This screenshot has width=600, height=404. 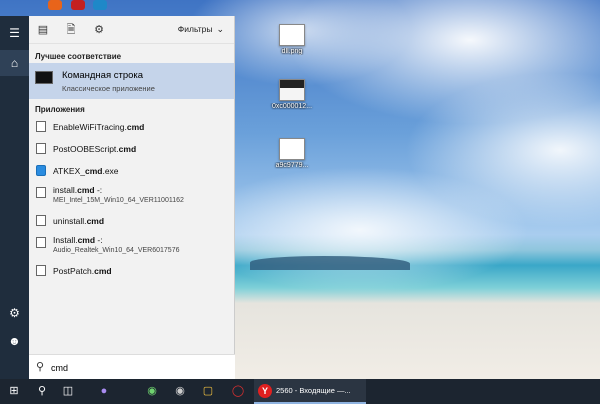 I want to click on search-input, so click(x=136, y=367).